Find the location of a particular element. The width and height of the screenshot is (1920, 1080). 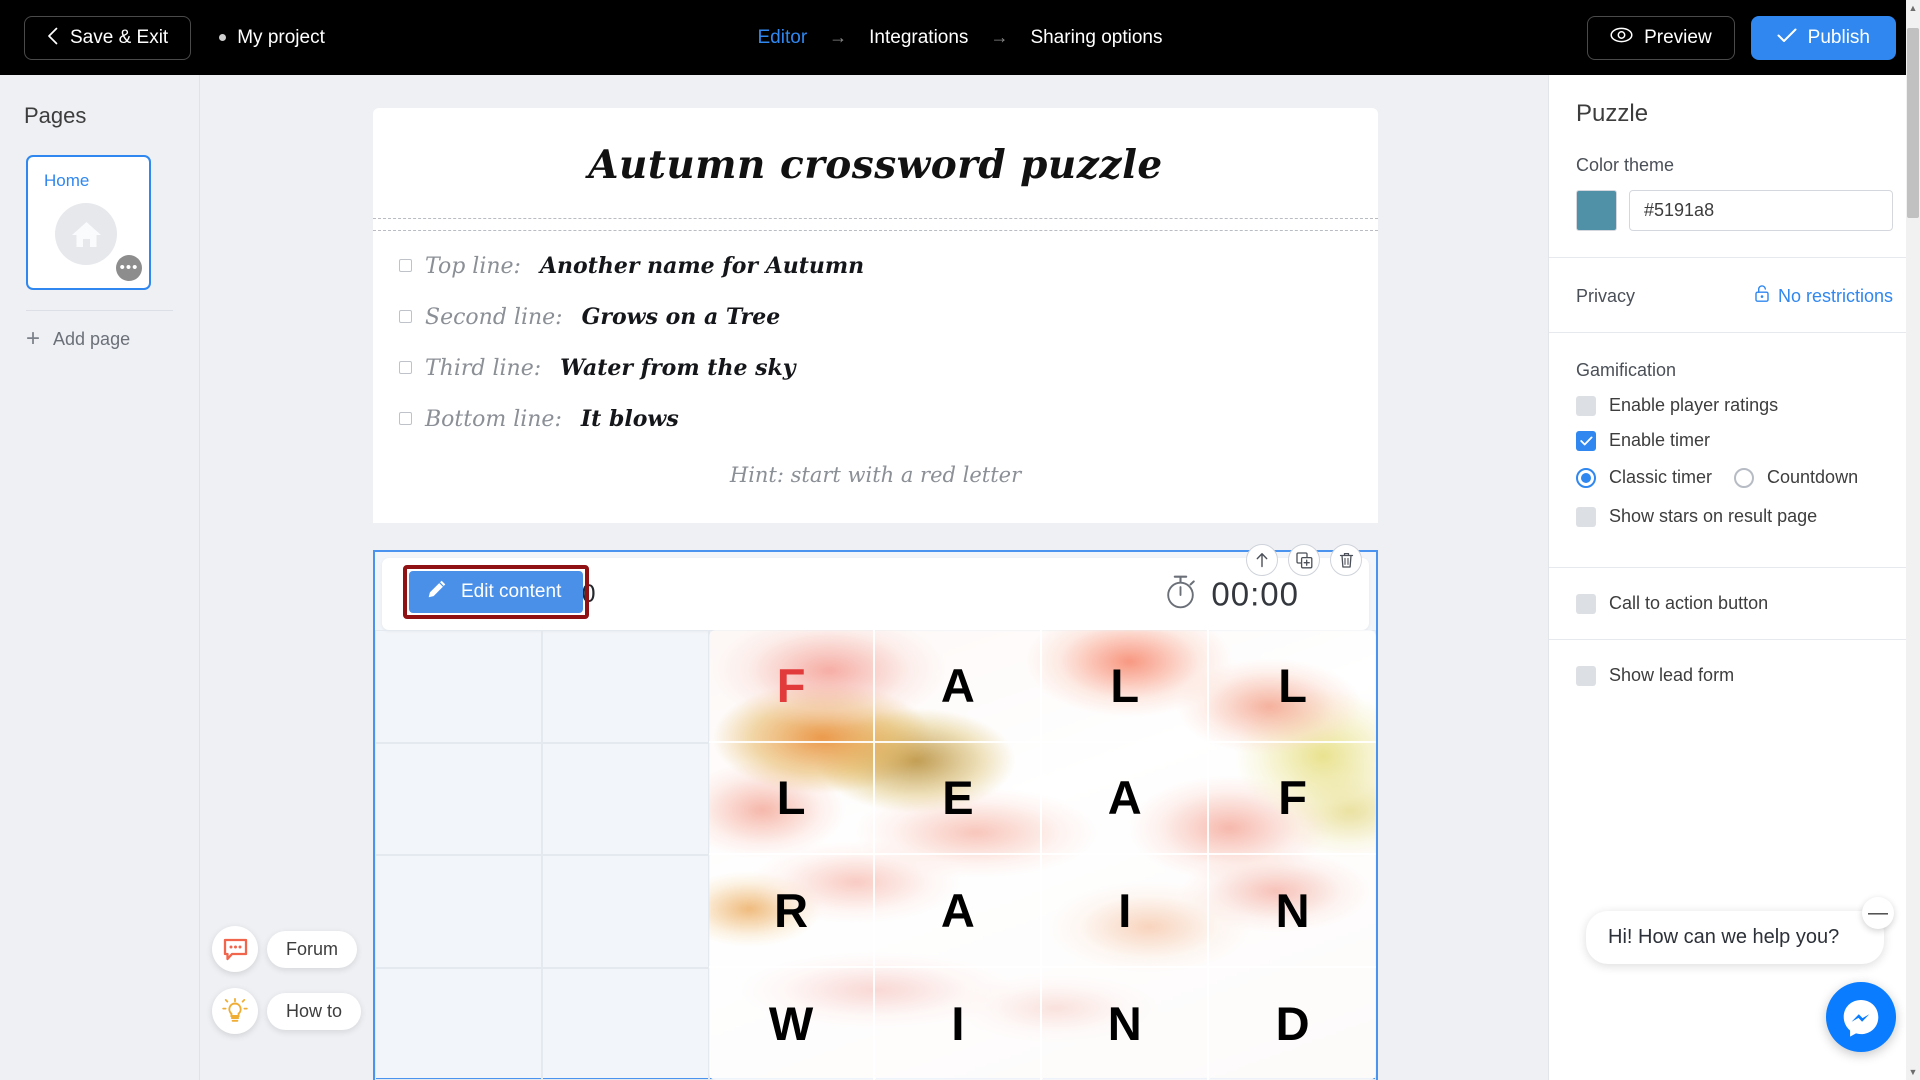

option-show-stars: Show stars on result page is located at coordinates (1734, 516).